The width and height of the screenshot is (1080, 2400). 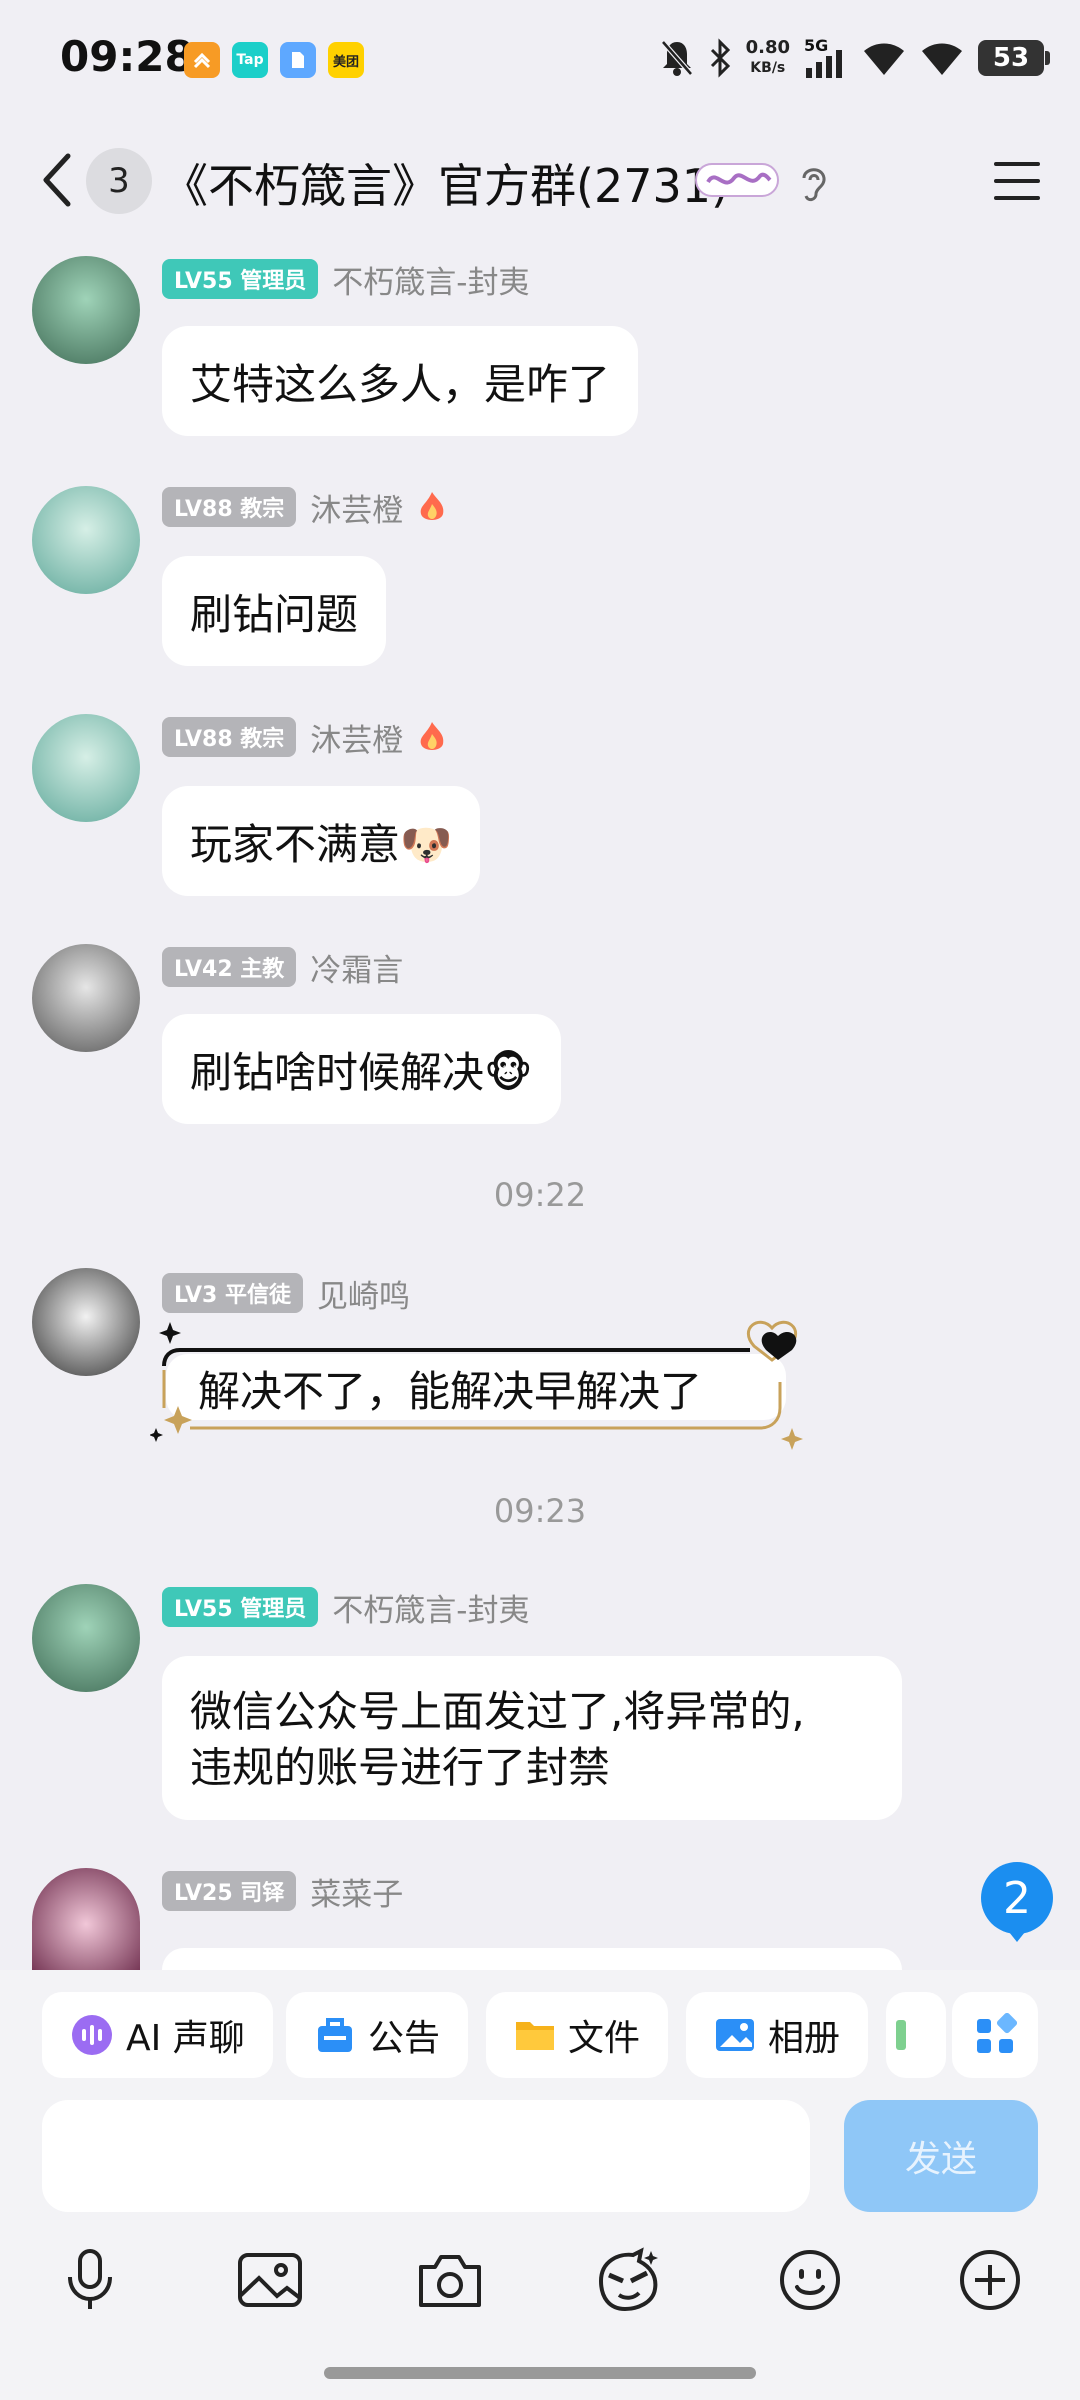 What do you see at coordinates (57, 180) in the screenshot?
I see `back-button` at bounding box center [57, 180].